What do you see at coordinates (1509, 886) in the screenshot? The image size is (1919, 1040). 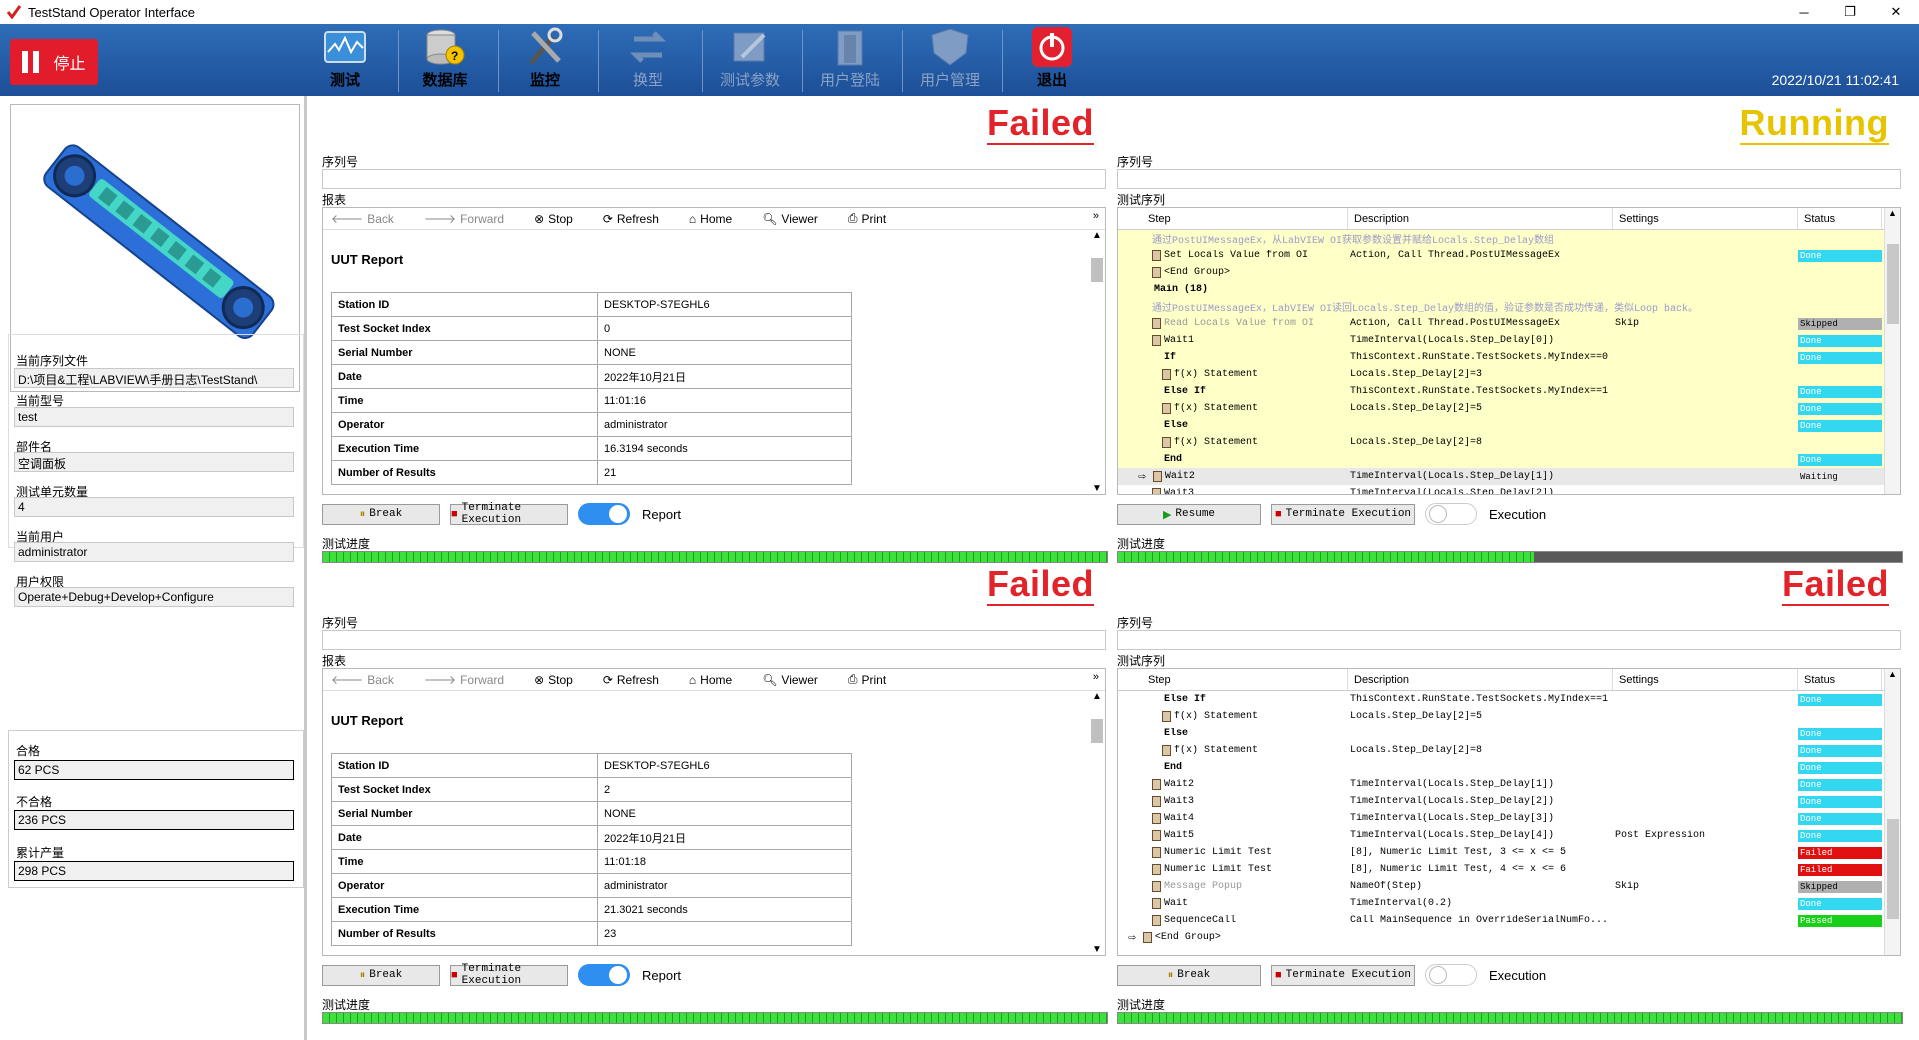 I see `sequence-step-row: Message Popup NameOf(Step) Skip Skipped` at bounding box center [1509, 886].